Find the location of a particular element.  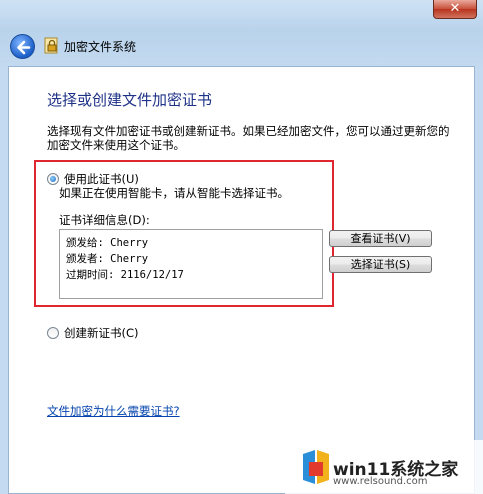

cert-issued-to: 颁发给: Cherry is located at coordinates (107, 243).